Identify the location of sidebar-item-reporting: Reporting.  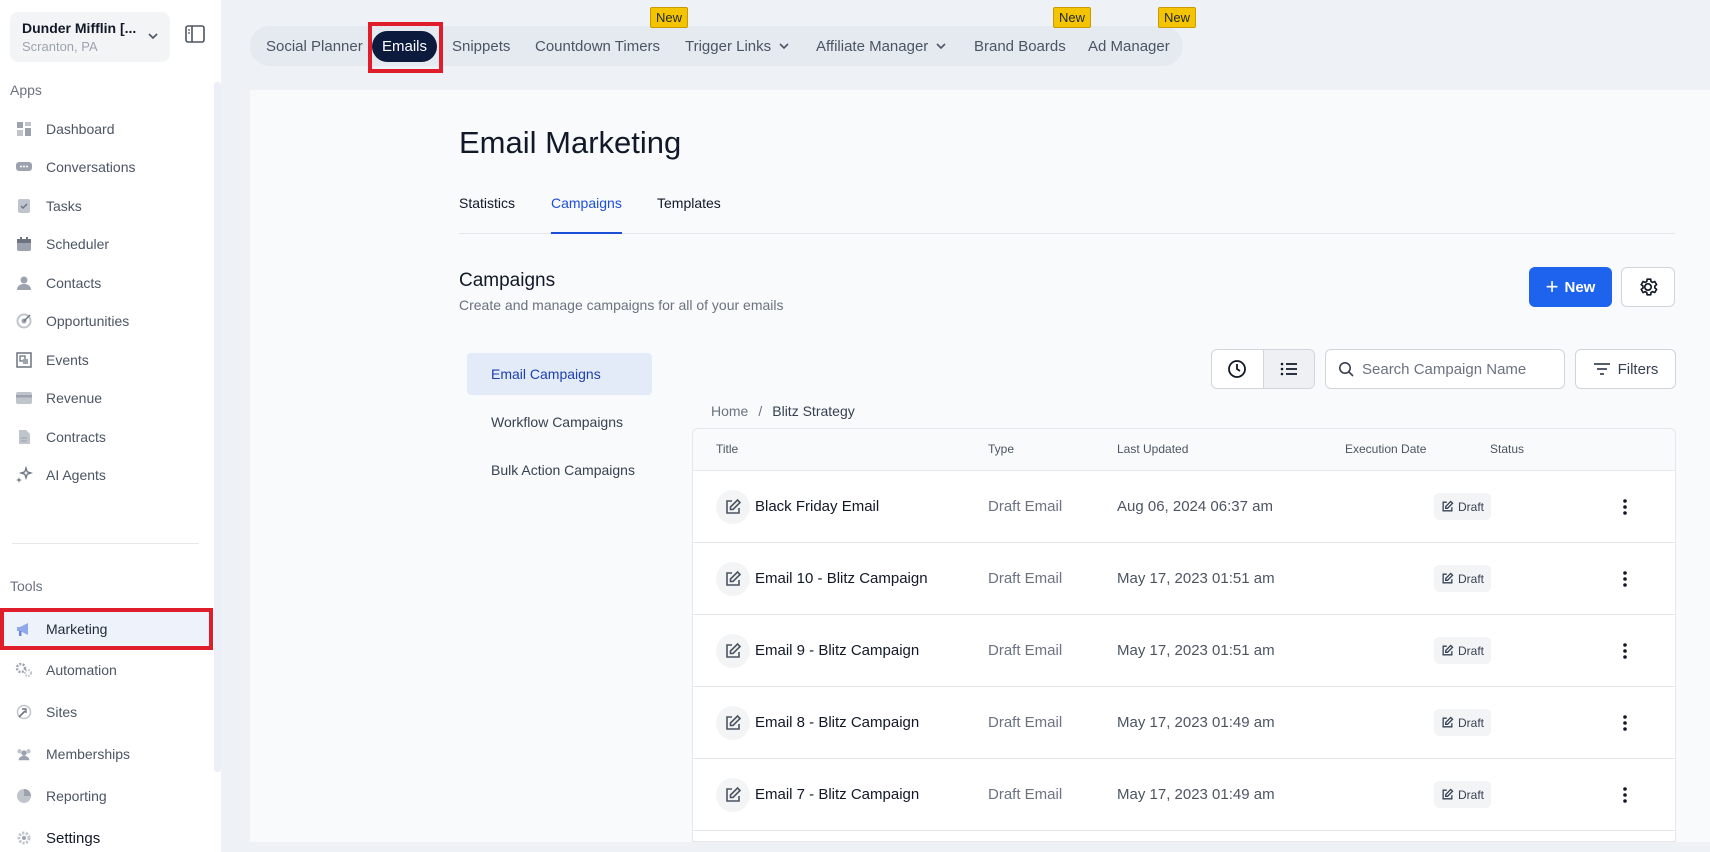
(106, 796).